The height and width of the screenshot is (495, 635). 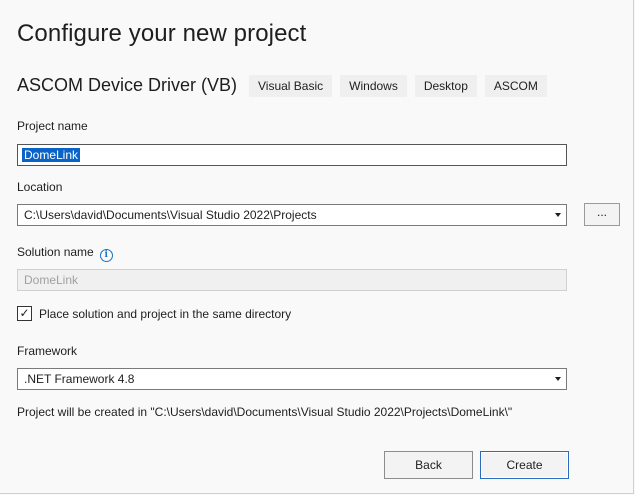 What do you see at coordinates (445, 86) in the screenshot?
I see `tag-desktop: Desktop` at bounding box center [445, 86].